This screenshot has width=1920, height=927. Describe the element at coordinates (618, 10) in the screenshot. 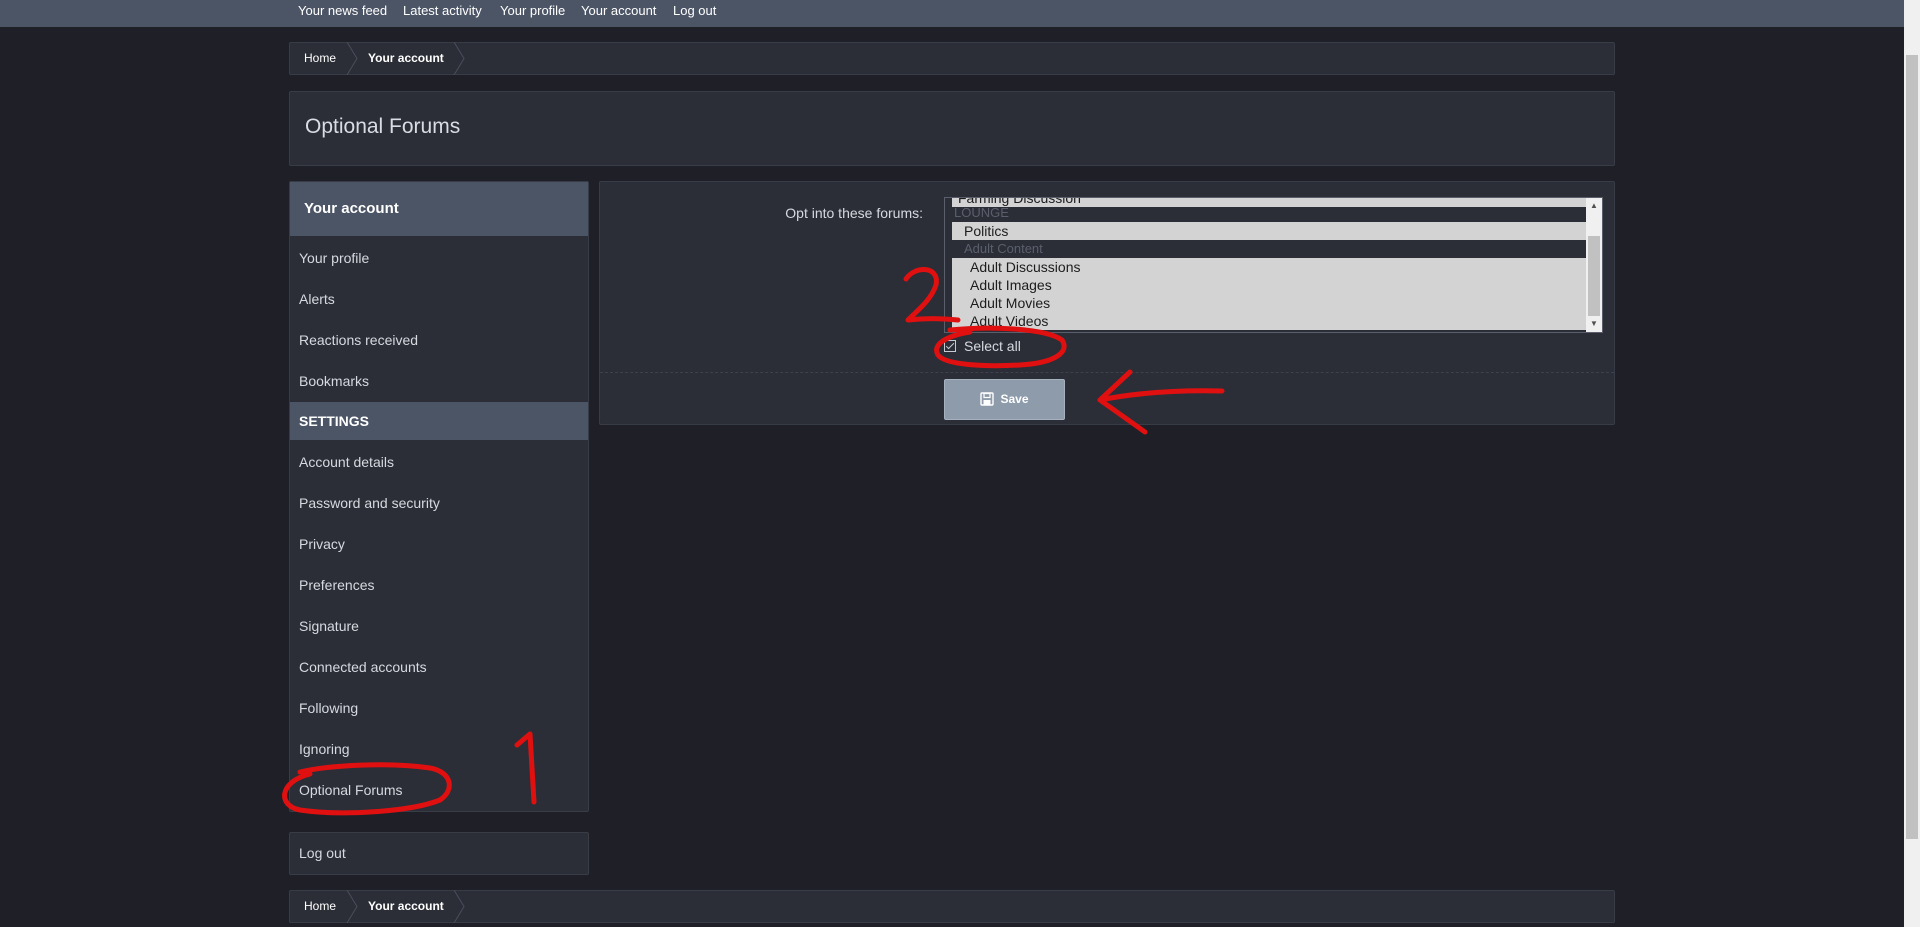

I see `nav-your-account: Your account` at that location.